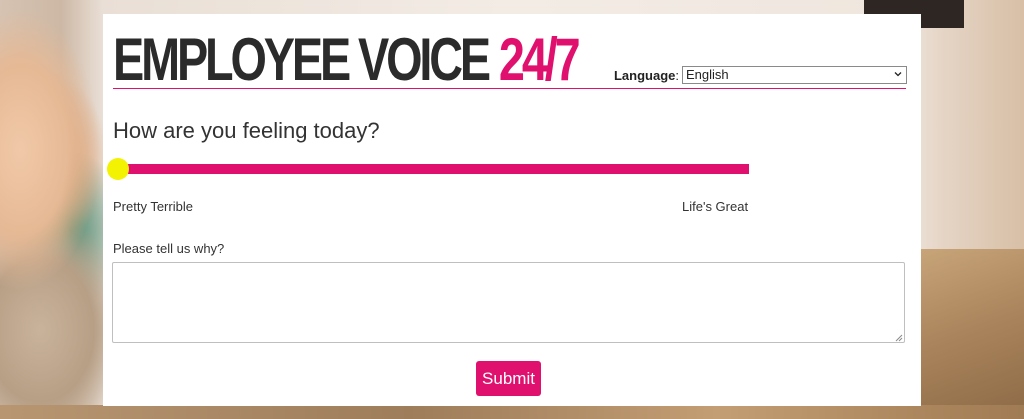 The image size is (1024, 419). I want to click on language-label: Language, so click(644, 75).